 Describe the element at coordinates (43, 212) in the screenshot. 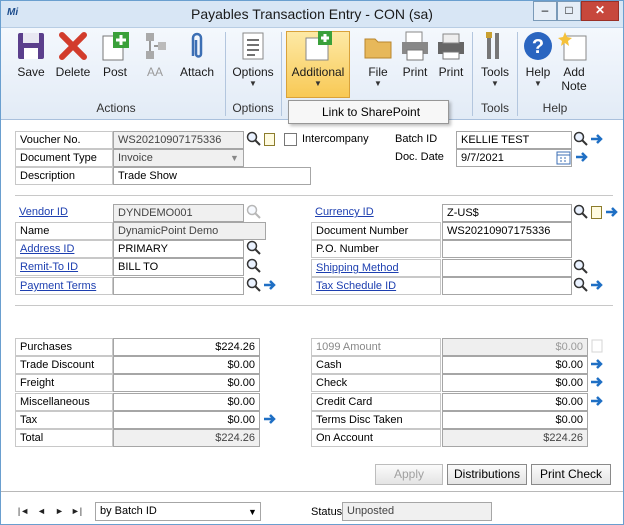

I see `vendor-id-link-text: Vendor ID` at that location.